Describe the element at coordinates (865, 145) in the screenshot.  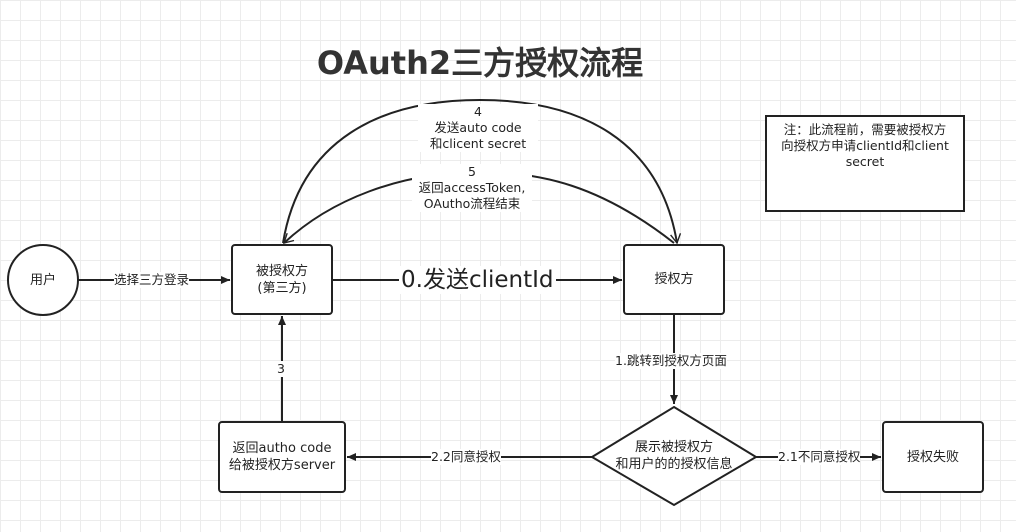
I see `note-line2: 向授权方申请clientId和client` at that location.